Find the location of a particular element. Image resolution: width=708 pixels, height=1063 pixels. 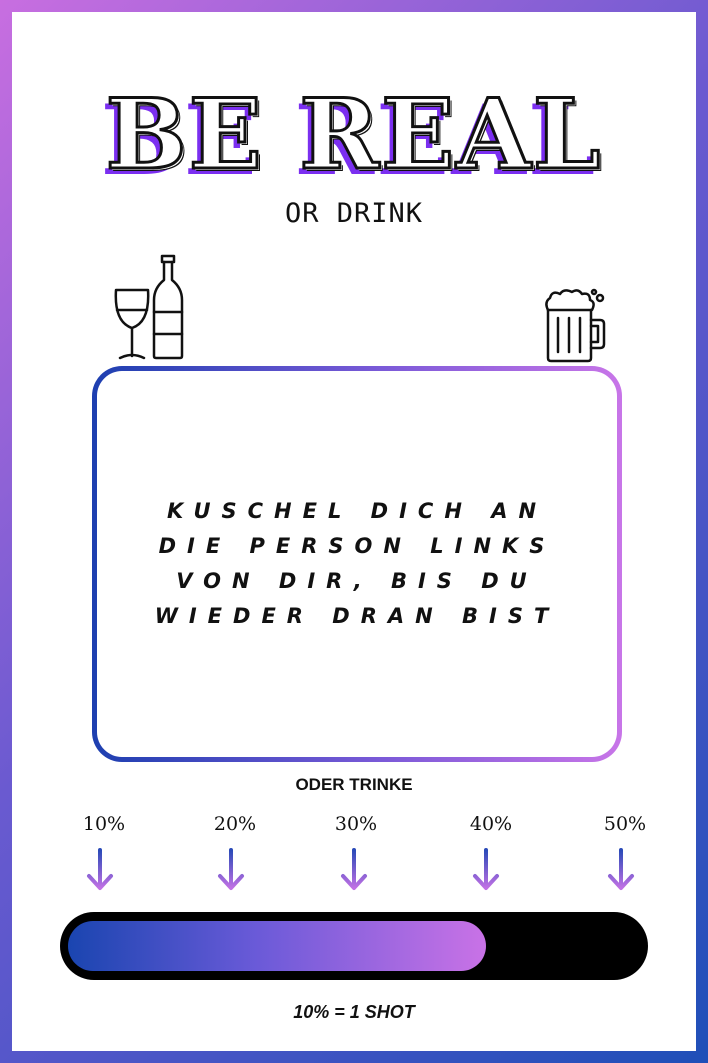

progress-bar is located at coordinates (354, 946).